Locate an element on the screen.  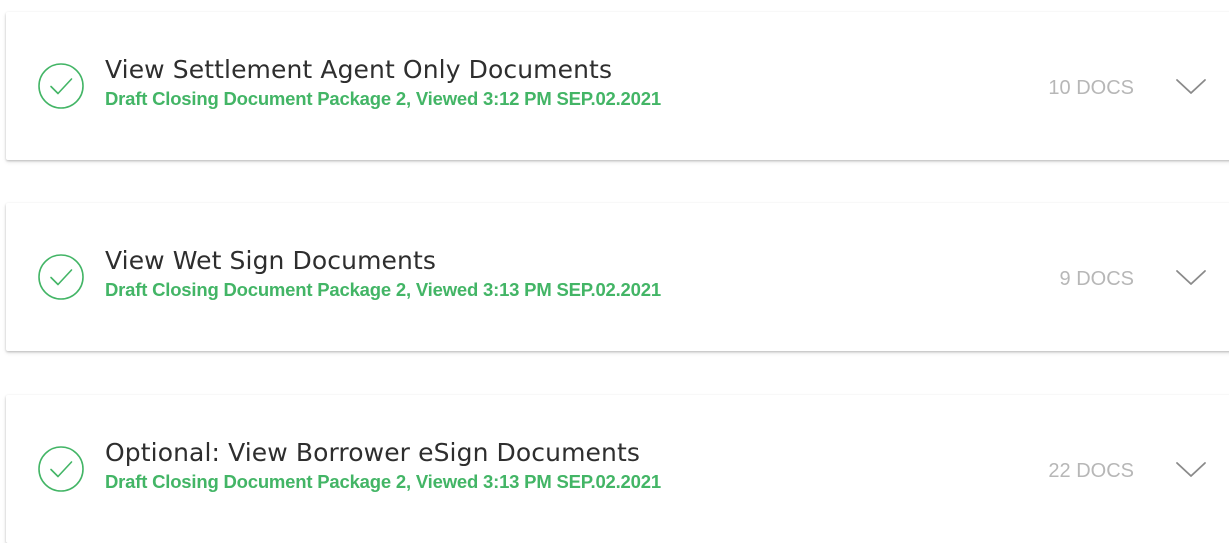
doc-count-badge: 22 DOCS is located at coordinates (1091, 471).